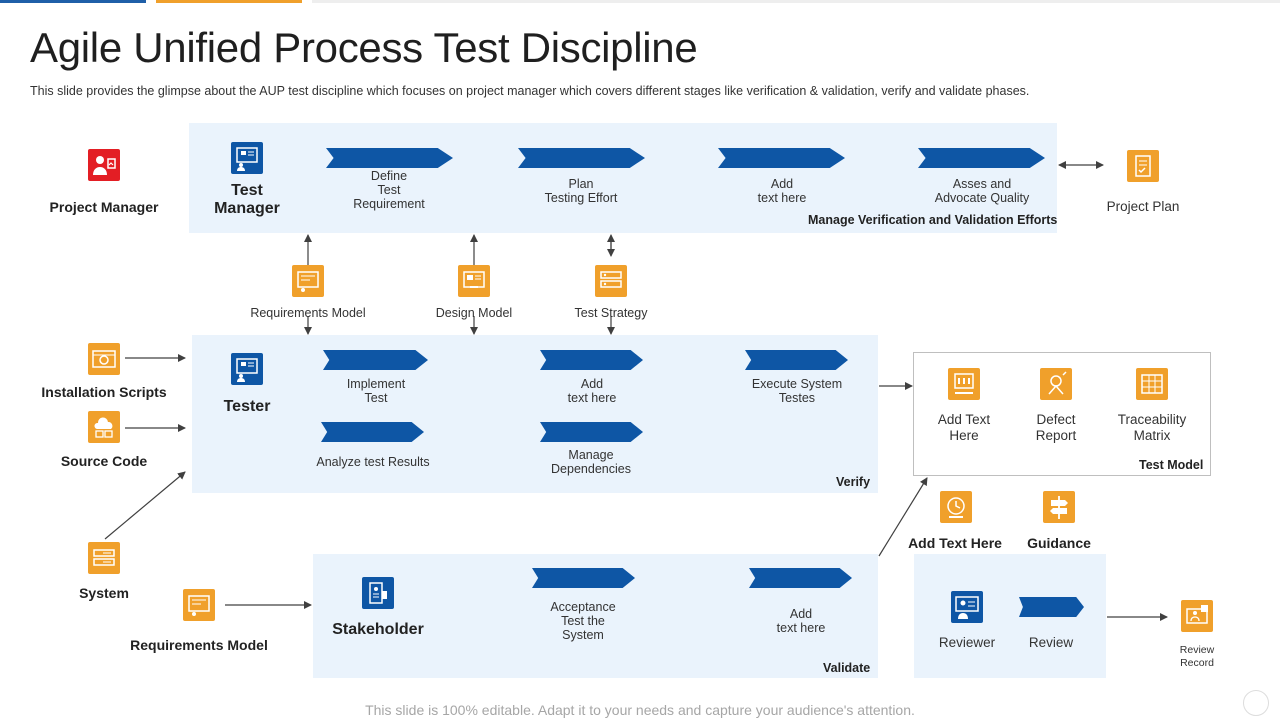 The height and width of the screenshot is (720, 1280). What do you see at coordinates (104, 392) in the screenshot?
I see `installation-scripts-label: Installation Scripts` at bounding box center [104, 392].